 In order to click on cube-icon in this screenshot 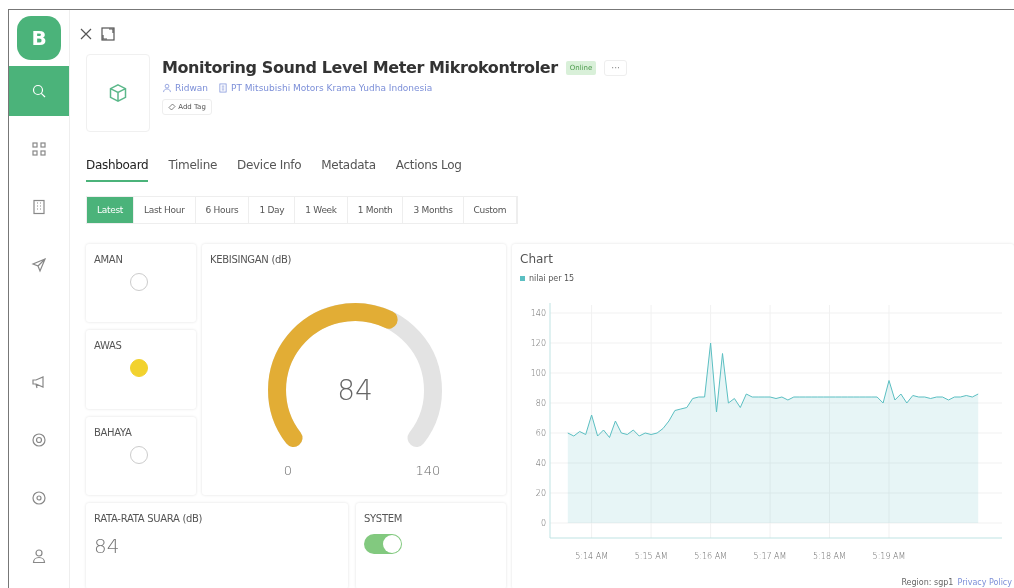, I will do `click(118, 93)`.